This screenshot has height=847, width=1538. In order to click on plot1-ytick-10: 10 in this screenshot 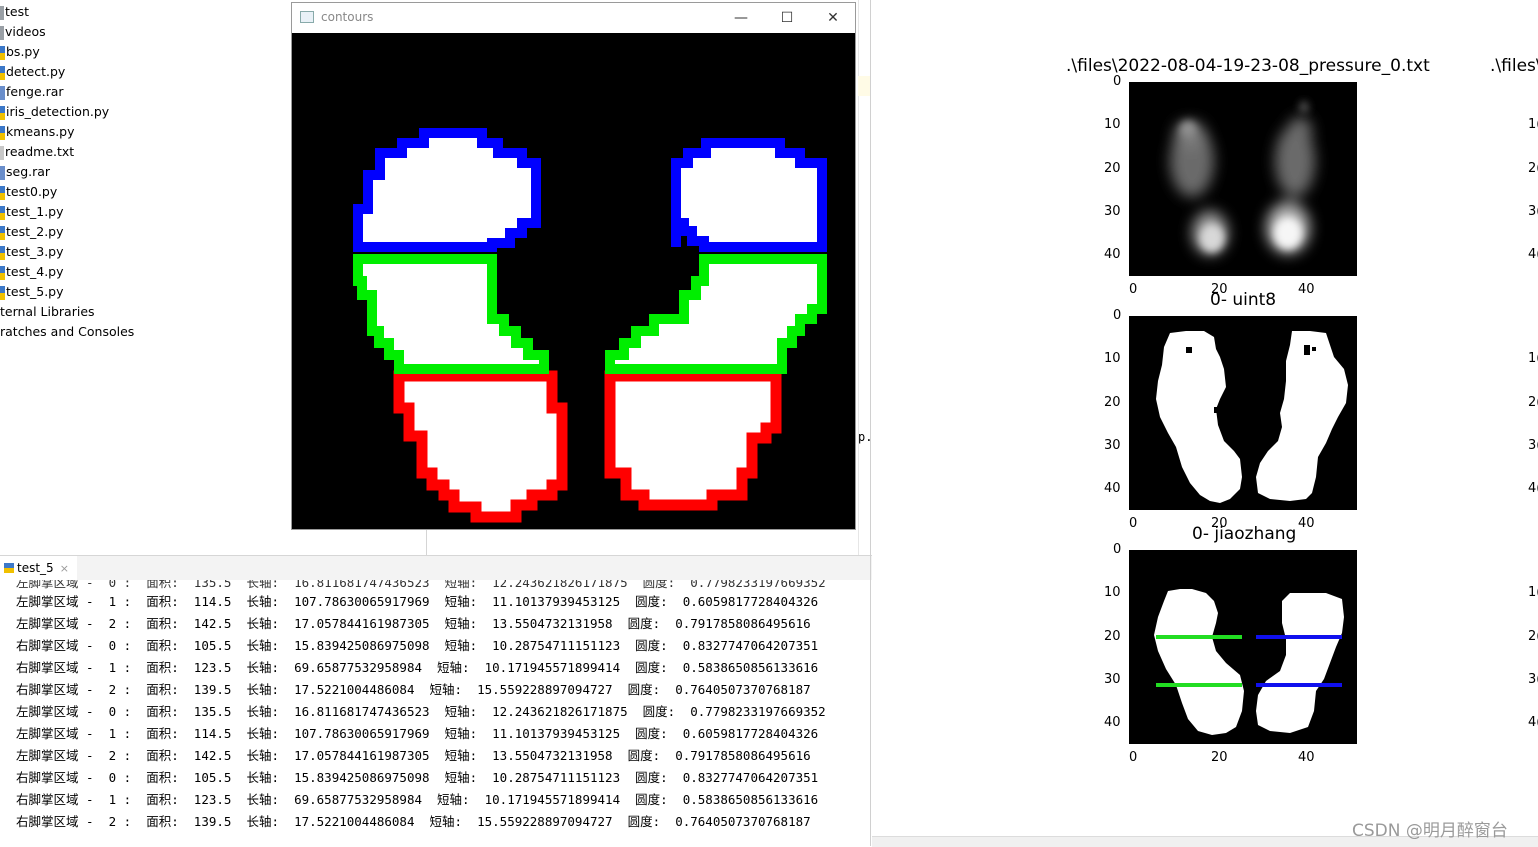, I will do `click(1112, 124)`.